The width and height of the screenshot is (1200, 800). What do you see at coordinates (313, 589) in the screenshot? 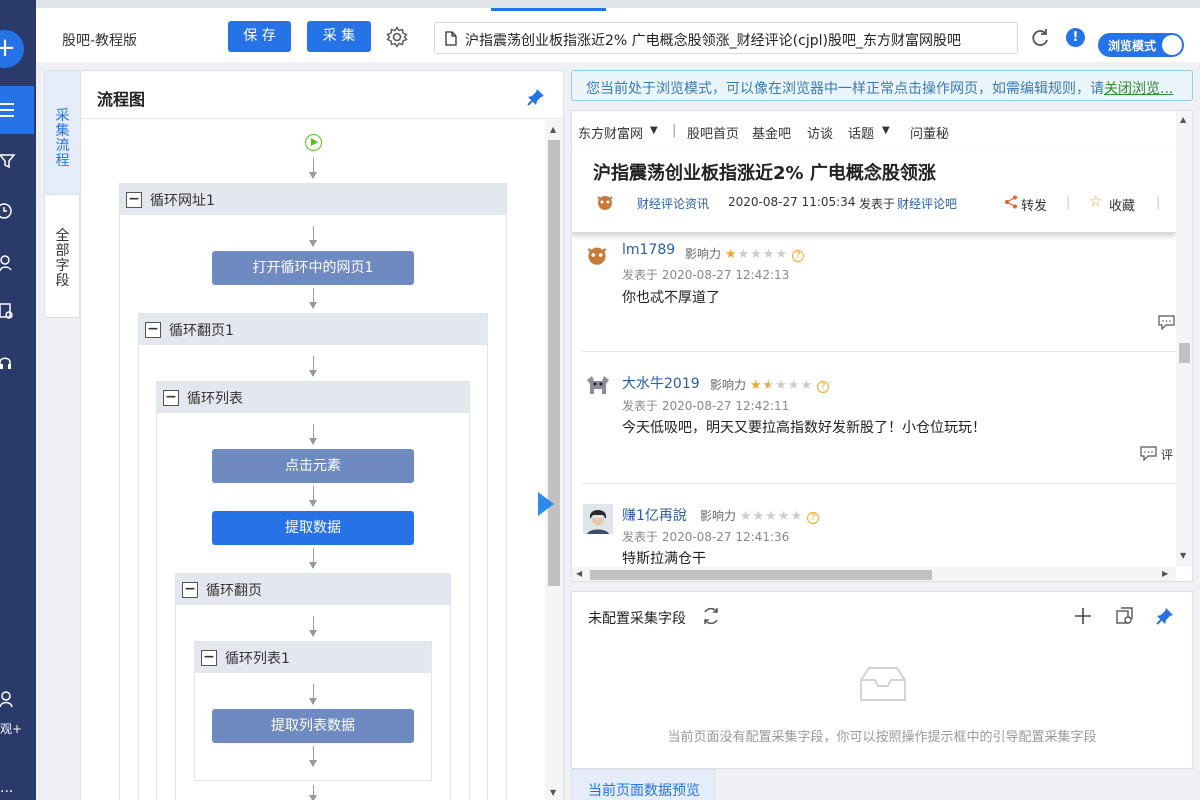
I see `loop-header: − 循环翻页` at bounding box center [313, 589].